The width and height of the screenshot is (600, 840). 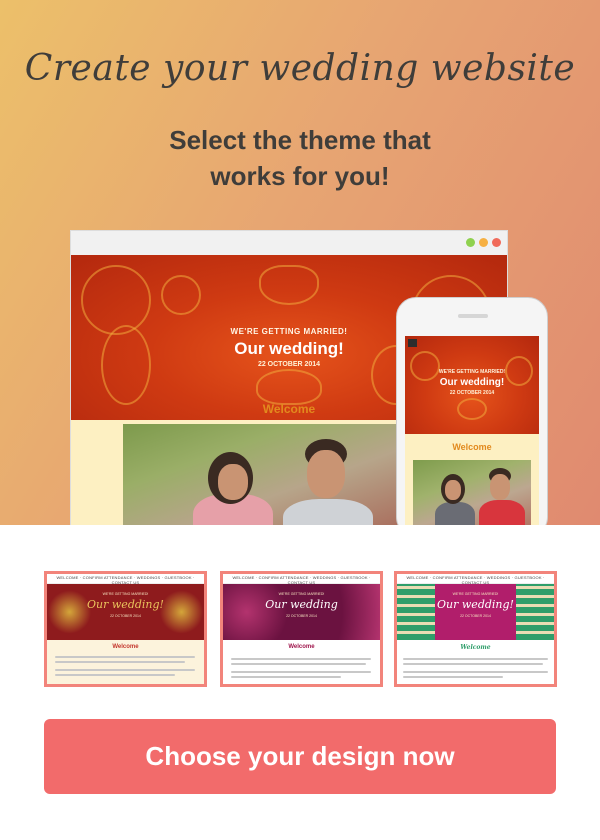 I want to click on phone-heading: Our wedding!, so click(x=472, y=382).